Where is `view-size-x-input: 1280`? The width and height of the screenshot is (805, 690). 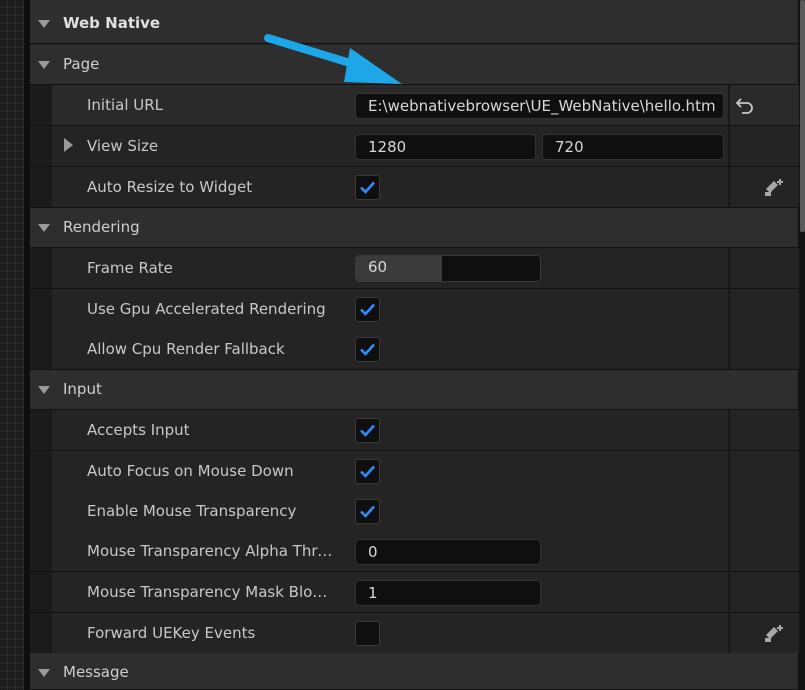
view-size-x-input: 1280 is located at coordinates (445, 147).